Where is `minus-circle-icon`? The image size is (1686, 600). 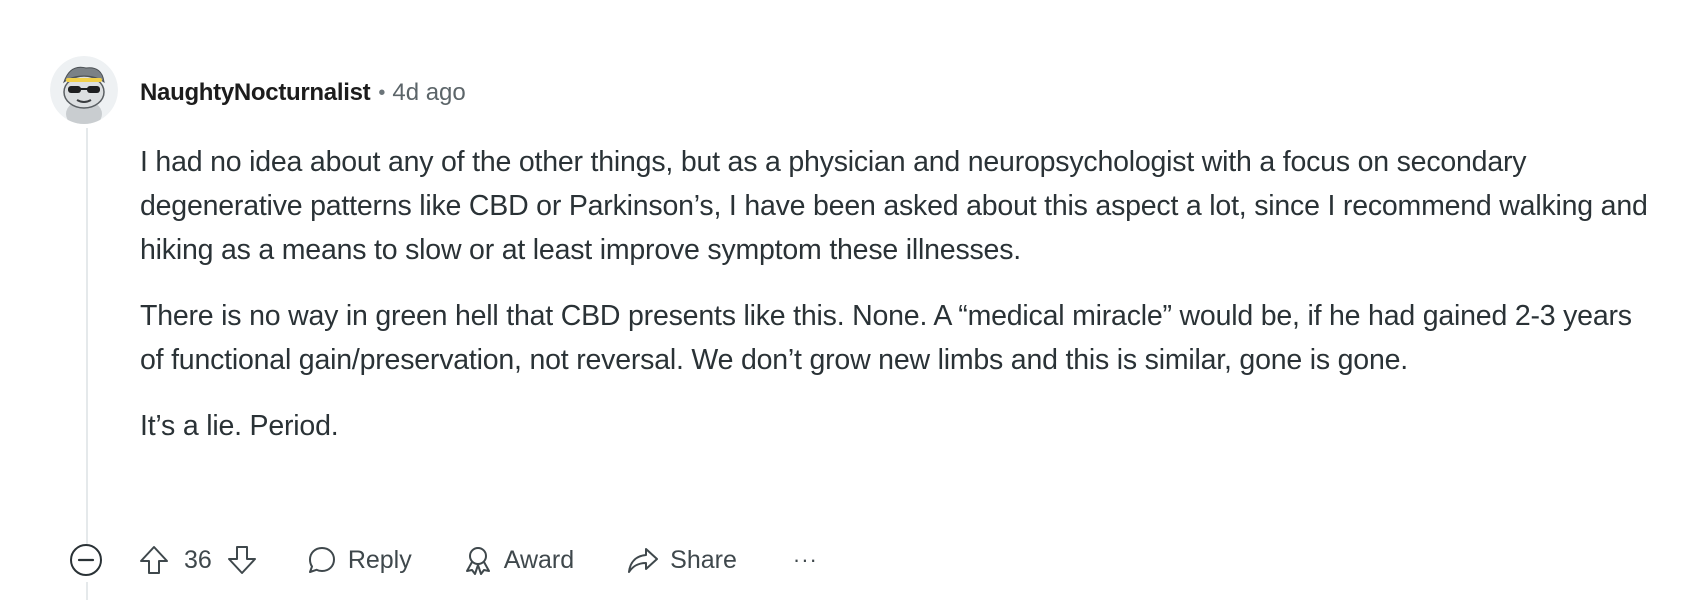
minus-circle-icon is located at coordinates (86, 560).